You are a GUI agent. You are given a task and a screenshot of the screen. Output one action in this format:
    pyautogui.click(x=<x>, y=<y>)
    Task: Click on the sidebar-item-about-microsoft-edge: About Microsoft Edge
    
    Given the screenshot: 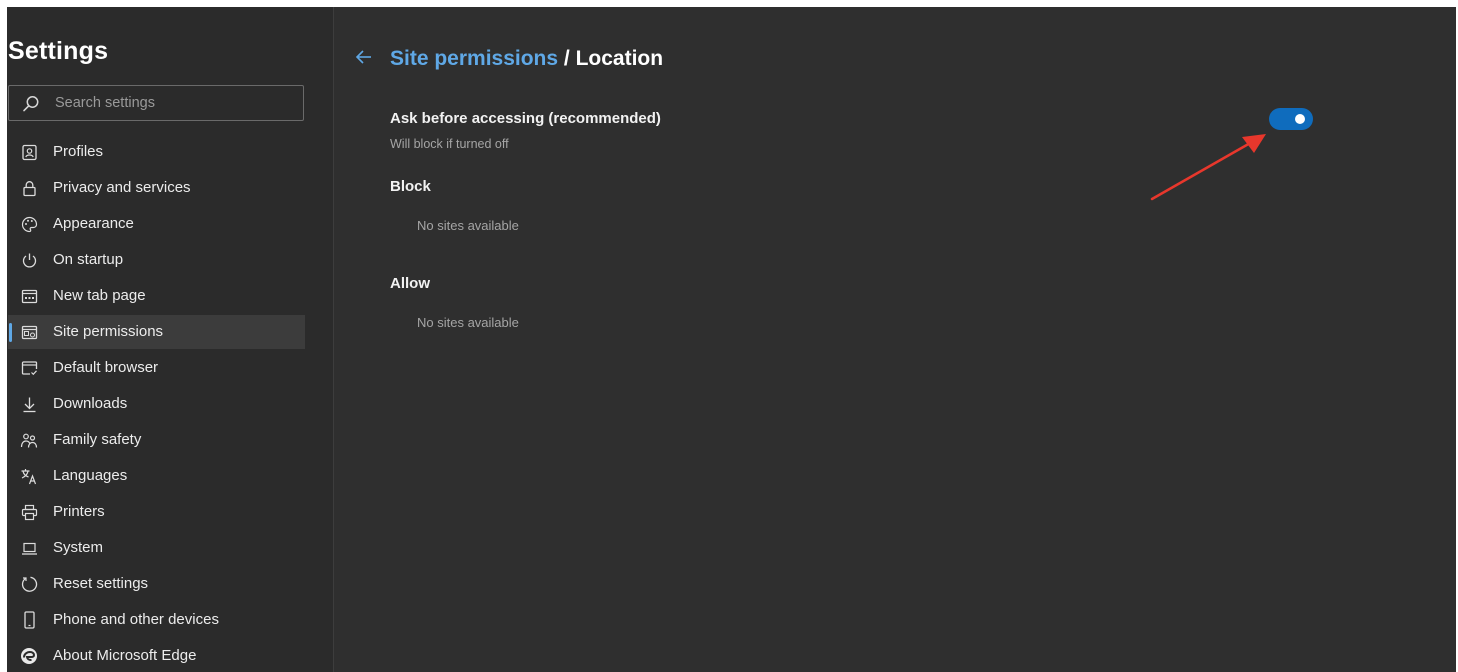 What is the action you would take?
    pyautogui.click(x=156, y=655)
    